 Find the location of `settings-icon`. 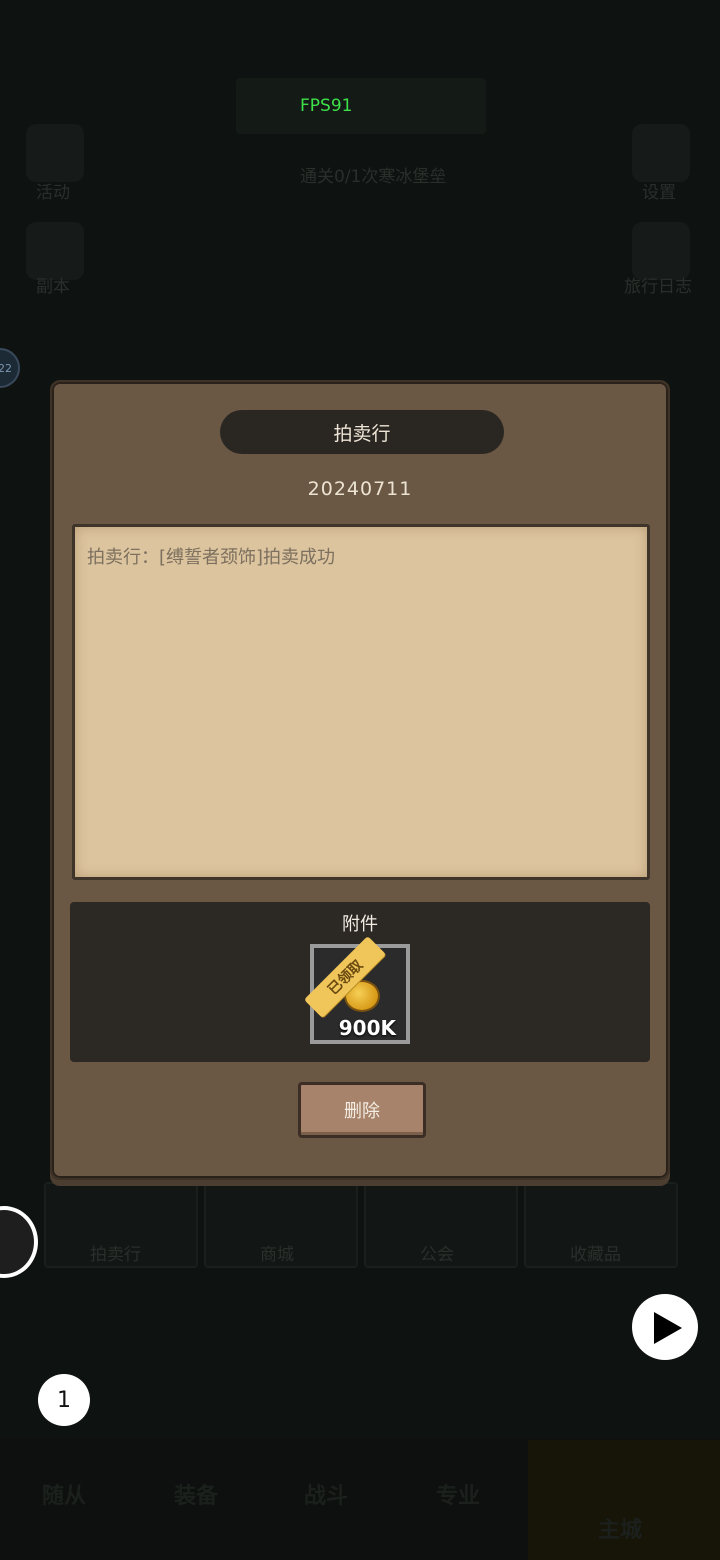

settings-icon is located at coordinates (661, 153).